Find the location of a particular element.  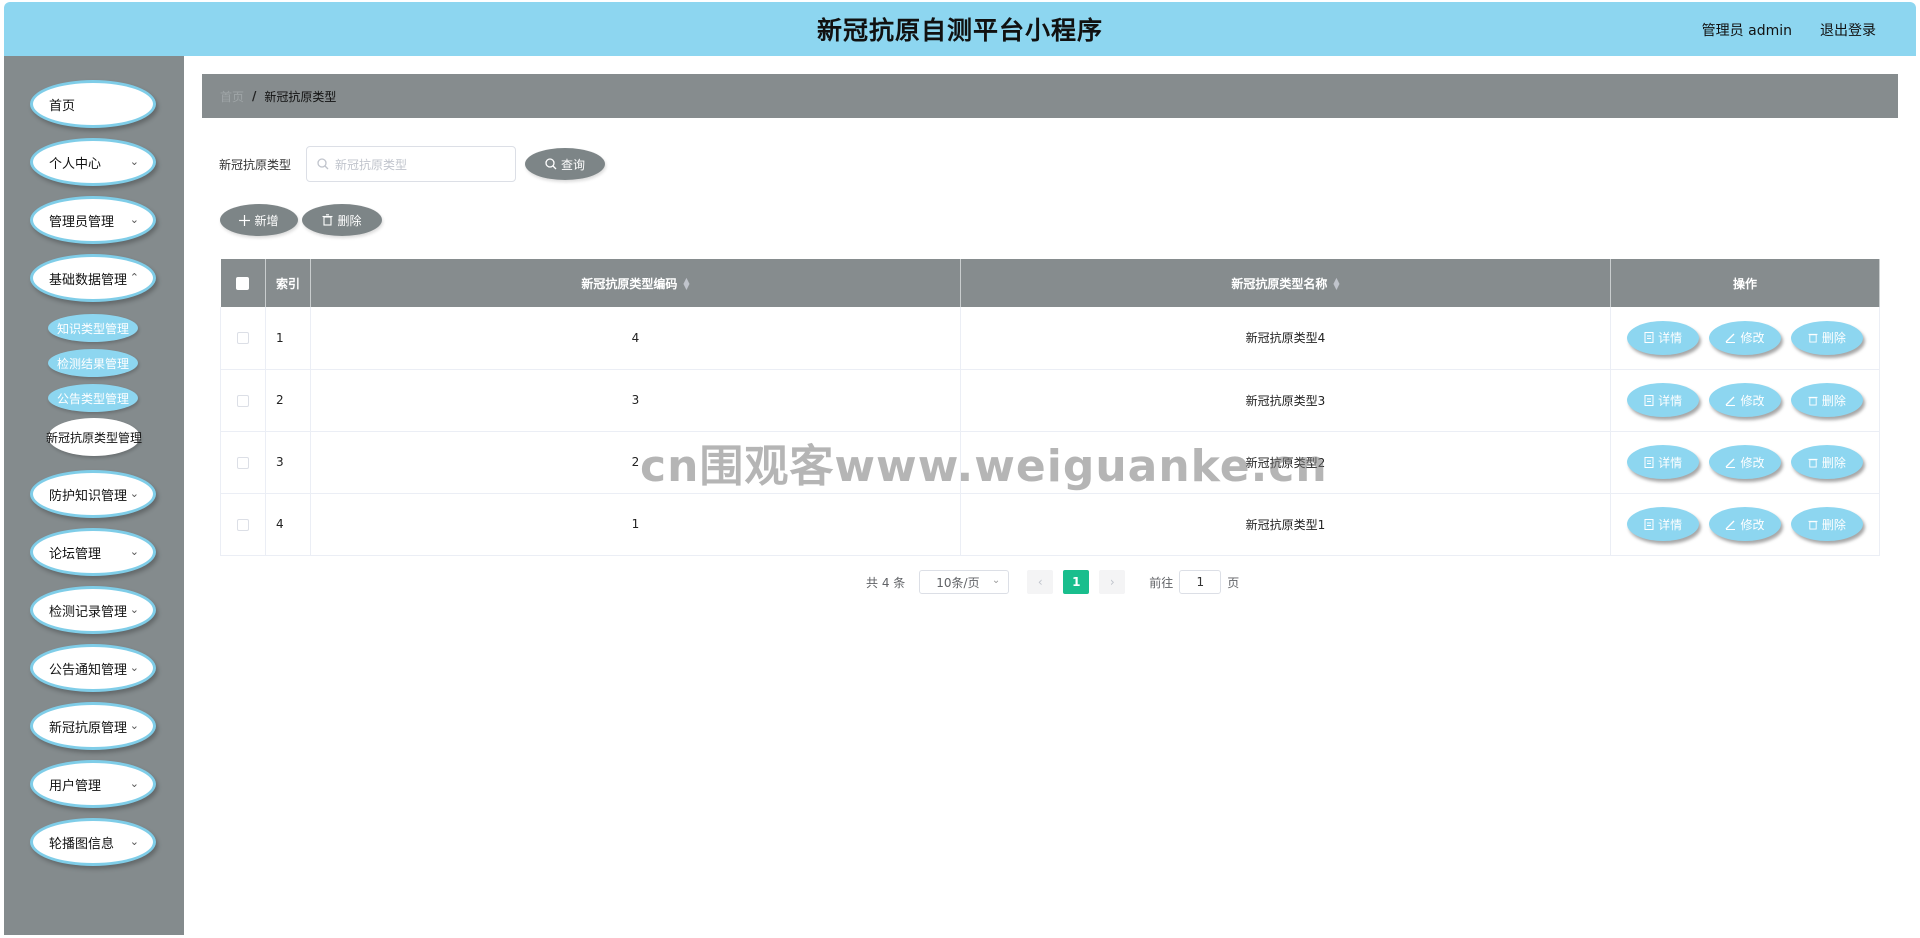

search-input: 新冠抗原类型 is located at coordinates (411, 164).